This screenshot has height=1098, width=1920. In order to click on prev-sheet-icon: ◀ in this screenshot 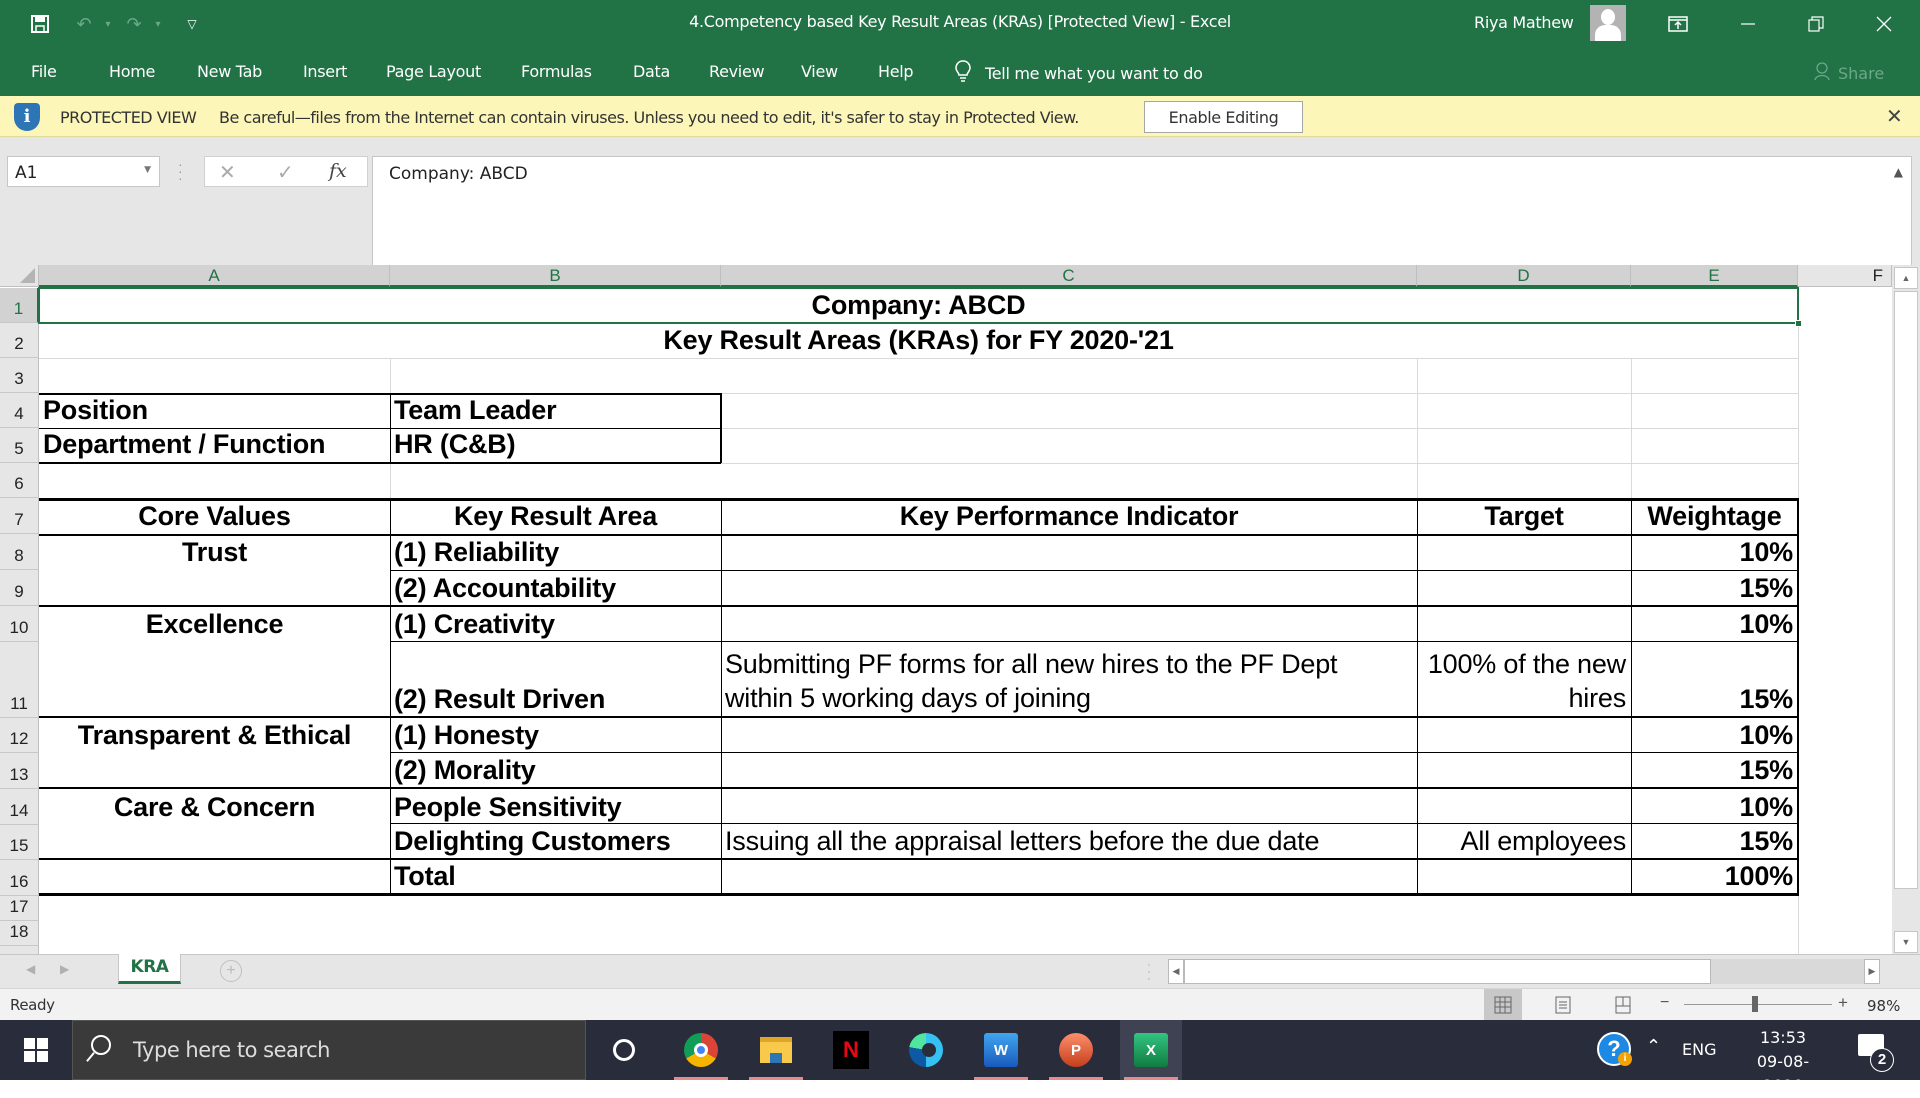, I will do `click(30, 969)`.